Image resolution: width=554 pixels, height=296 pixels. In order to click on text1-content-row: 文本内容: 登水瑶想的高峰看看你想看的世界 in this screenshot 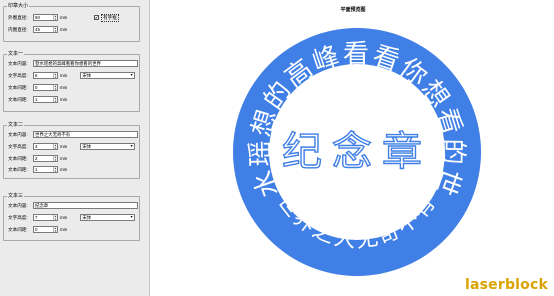, I will do `click(73, 63)`.